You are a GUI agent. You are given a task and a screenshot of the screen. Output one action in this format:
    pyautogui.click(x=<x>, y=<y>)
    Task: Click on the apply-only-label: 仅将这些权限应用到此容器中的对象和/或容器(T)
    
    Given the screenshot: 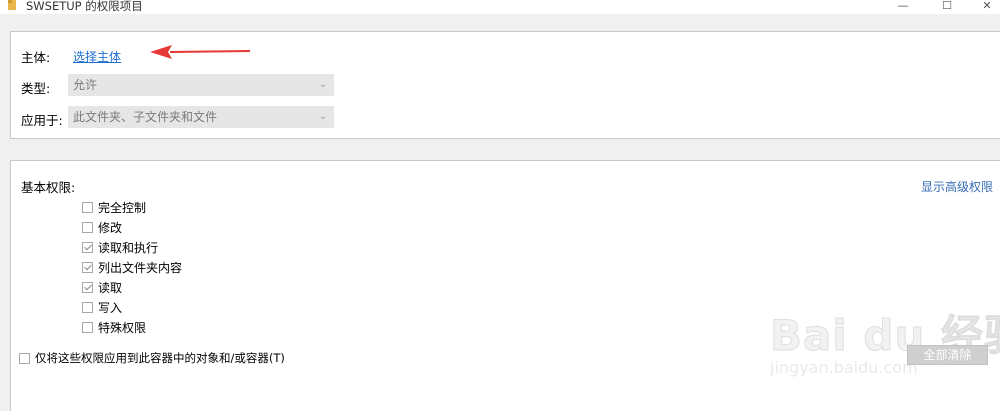 What is the action you would take?
    pyautogui.click(x=160, y=358)
    